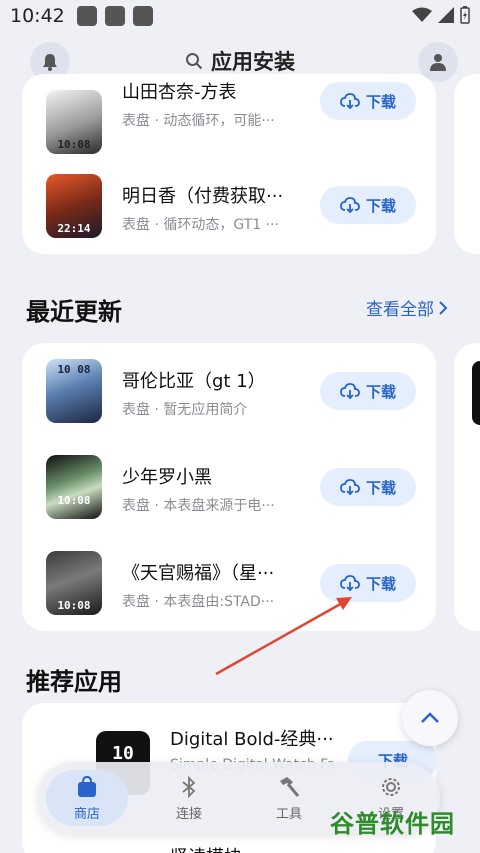 This screenshot has width=480, height=853. What do you see at coordinates (123, 753) in the screenshot?
I see `thumbnail-time: 10` at bounding box center [123, 753].